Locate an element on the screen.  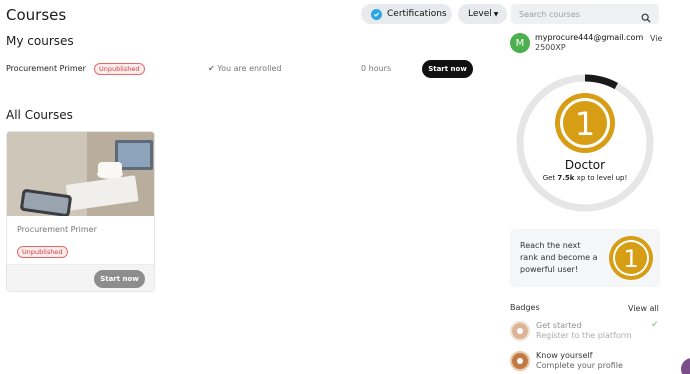
enrolled-text: You are enrolled is located at coordinates (249, 68).